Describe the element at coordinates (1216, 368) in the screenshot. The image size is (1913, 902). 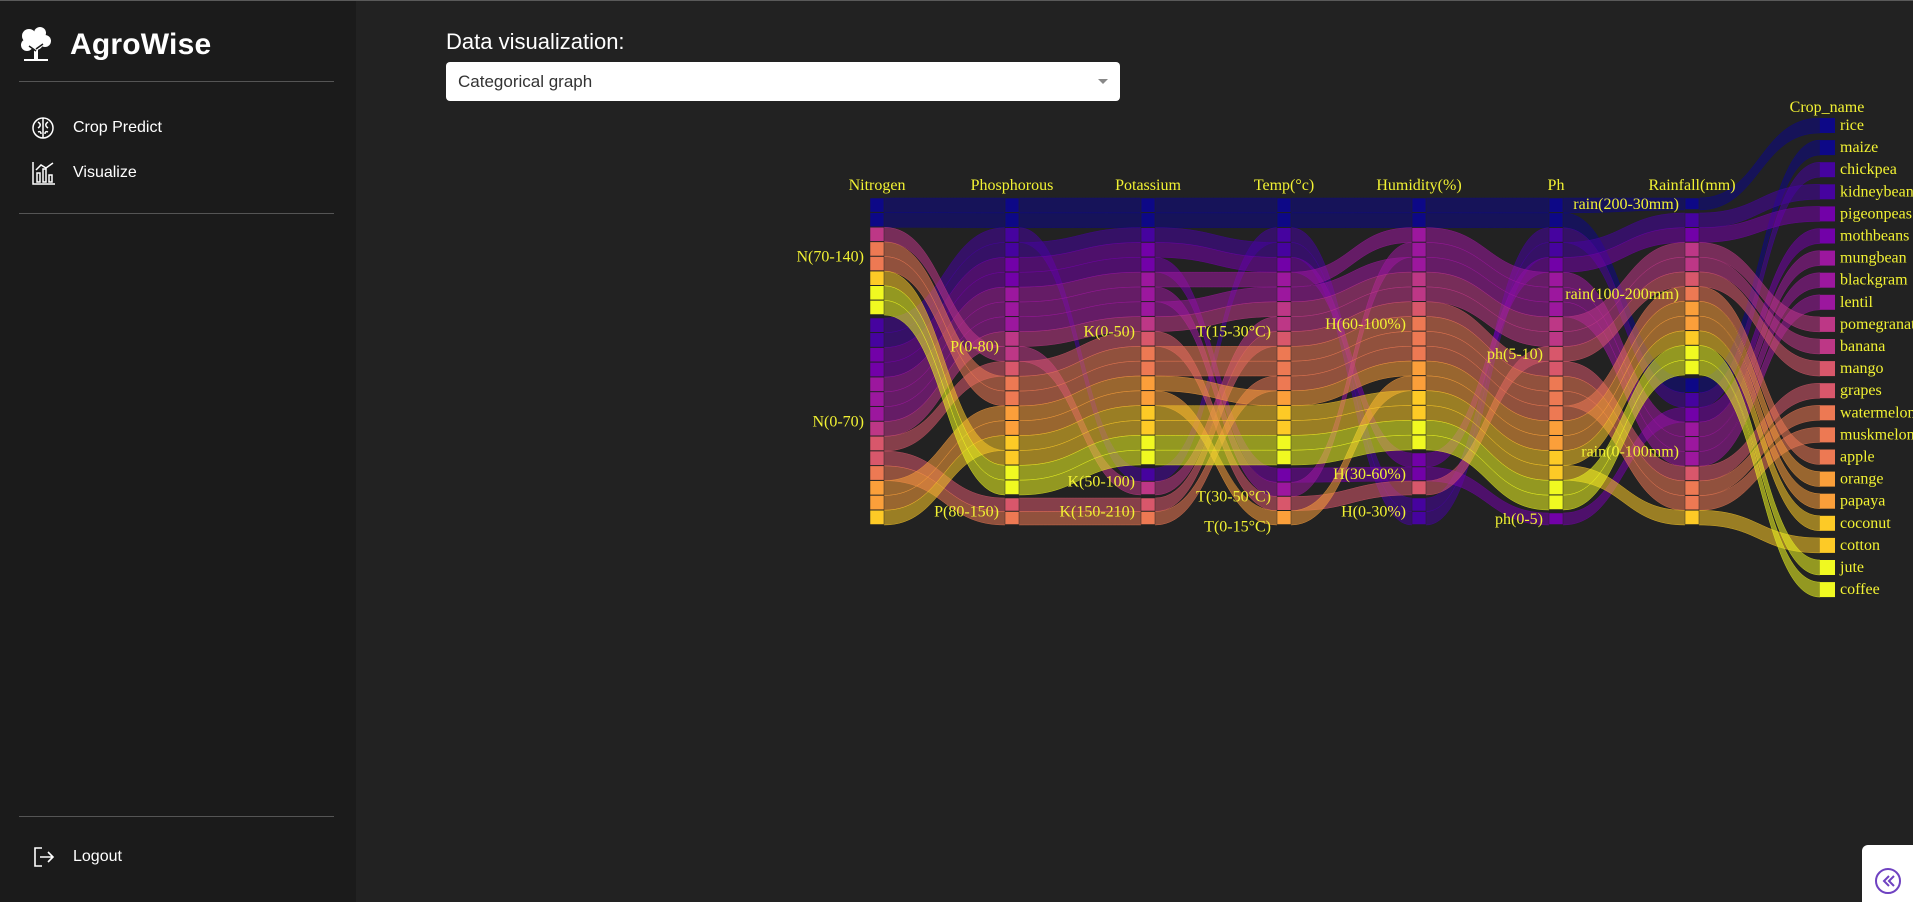
I see `ribbon-muskmelon` at that location.